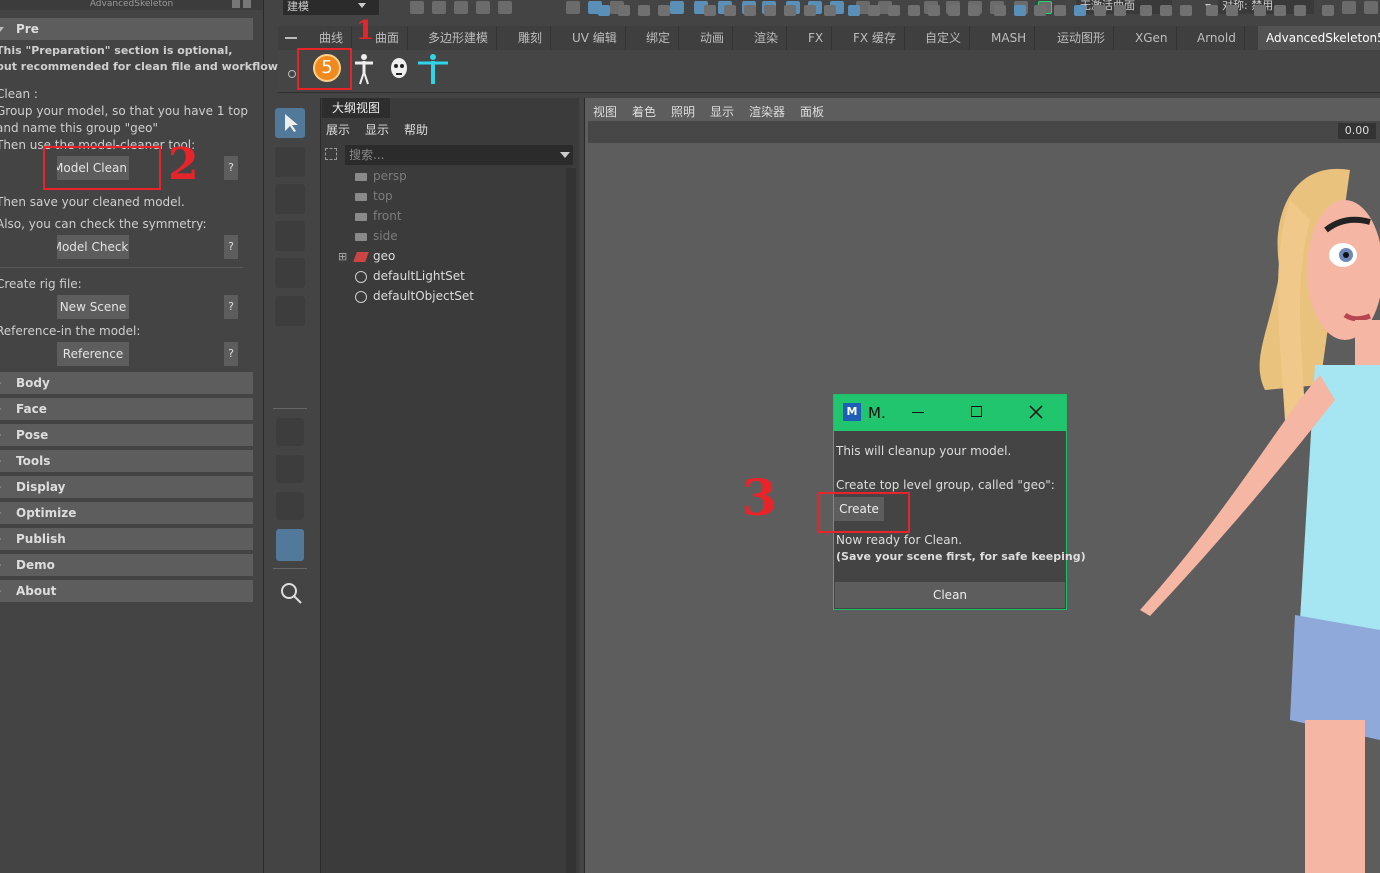  Describe the element at coordinates (730, 10) in the screenshot. I see `film-gate-icon` at that location.